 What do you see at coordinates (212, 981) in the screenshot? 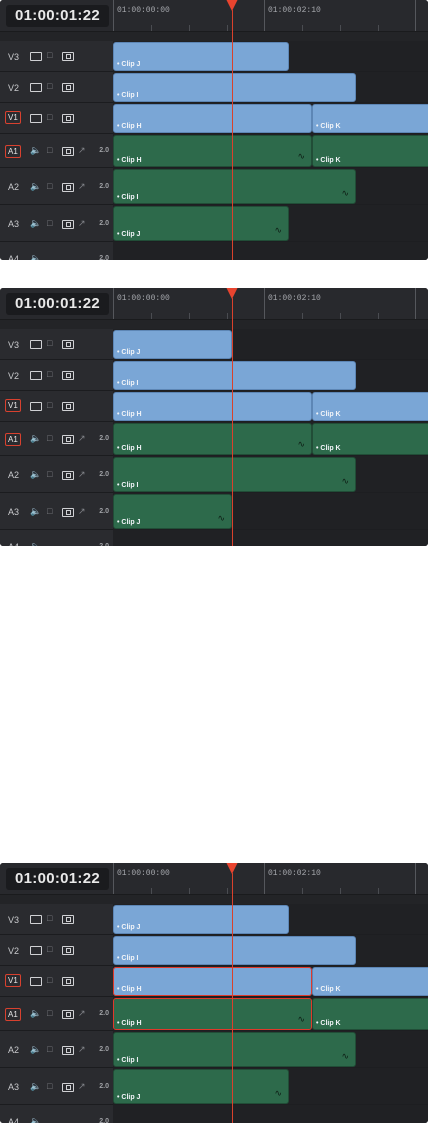
I see `clip-h-video-selected: • Clip H` at bounding box center [212, 981].